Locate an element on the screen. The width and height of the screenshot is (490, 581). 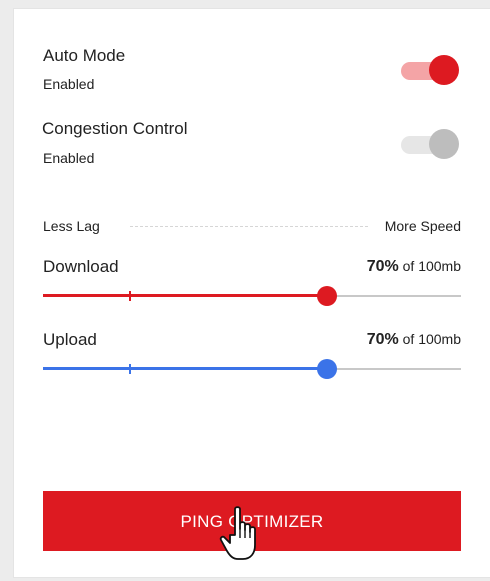
more-speed-label: More Speed is located at coordinates (422, 226).